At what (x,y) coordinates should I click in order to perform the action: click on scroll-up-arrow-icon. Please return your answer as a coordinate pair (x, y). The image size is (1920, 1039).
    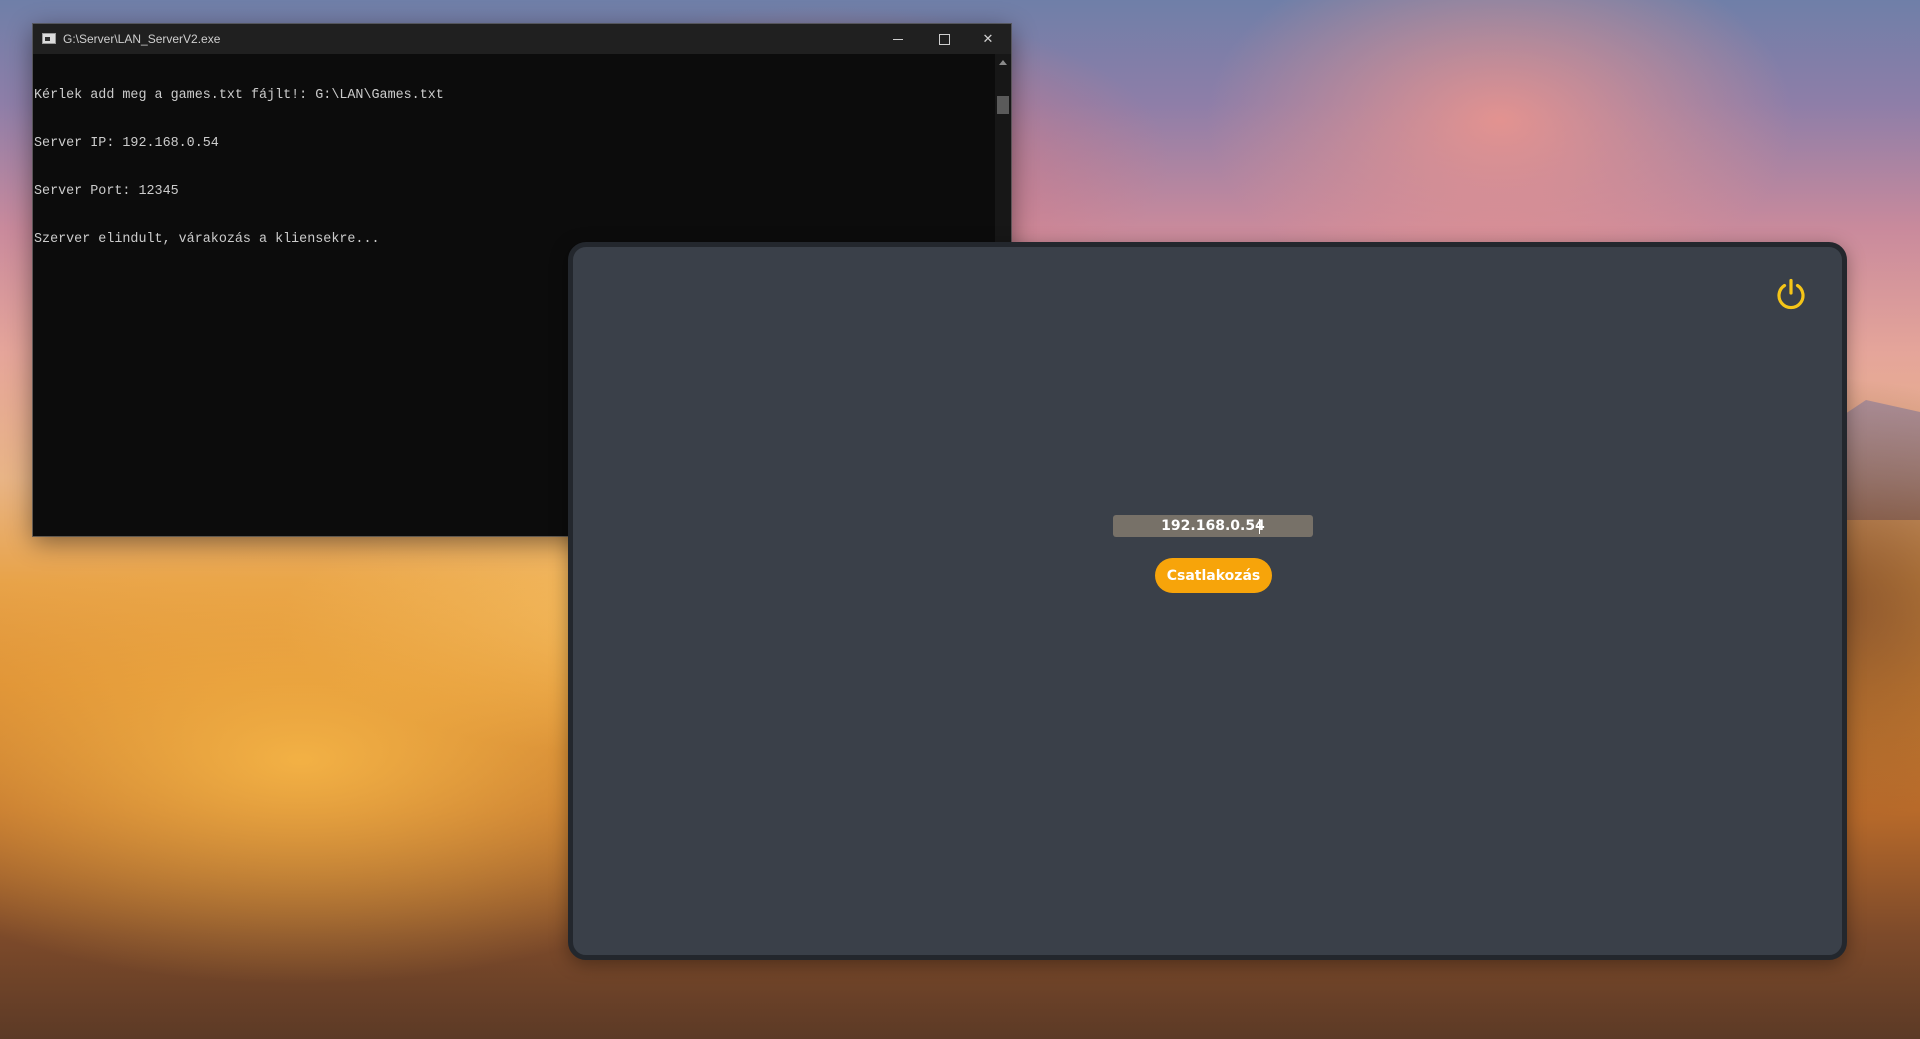
    Looking at the image, I should click on (1003, 62).